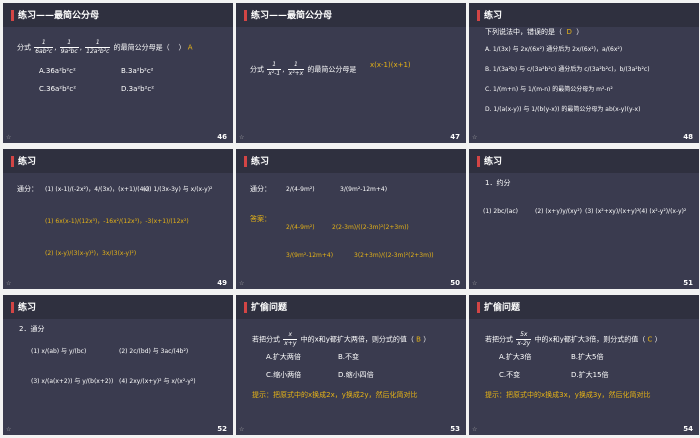 The image size is (700, 438). I want to click on item: (2) (x+y)y/(xy²), so click(558, 211).